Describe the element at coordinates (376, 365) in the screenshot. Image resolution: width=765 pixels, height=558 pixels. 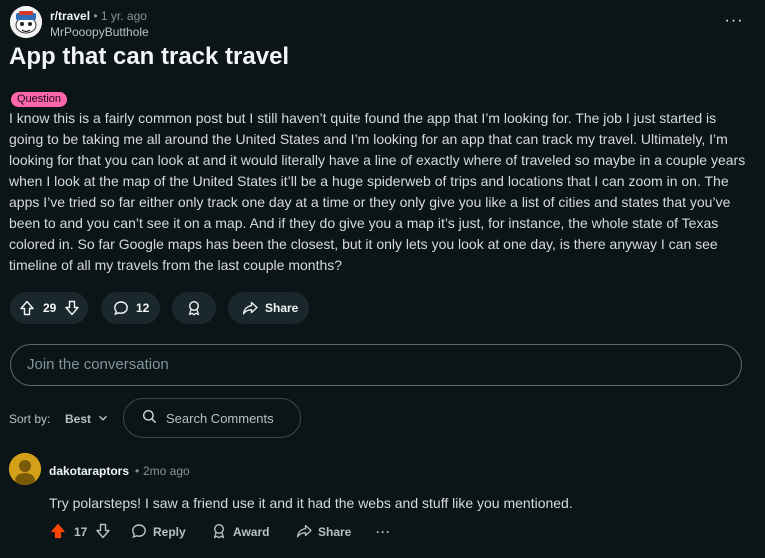
I see `join-conversation-input: Join the conversation` at that location.